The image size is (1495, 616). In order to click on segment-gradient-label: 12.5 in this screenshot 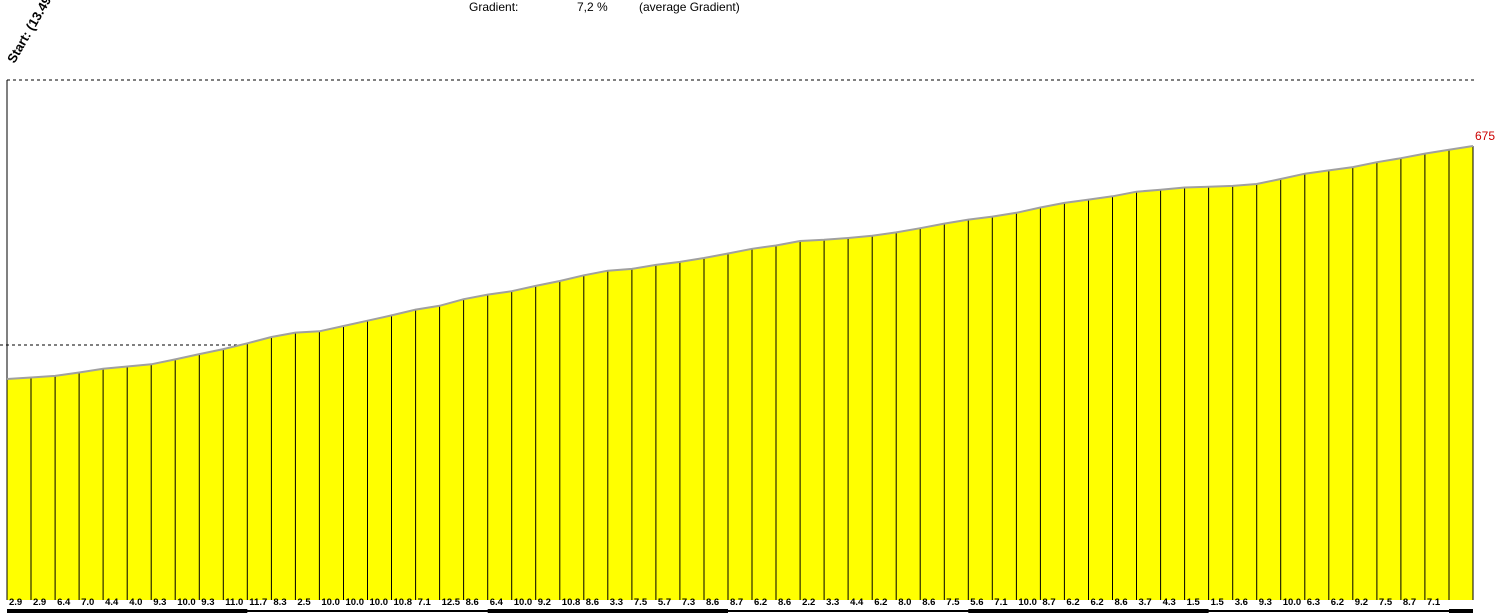, I will do `click(451, 602)`.